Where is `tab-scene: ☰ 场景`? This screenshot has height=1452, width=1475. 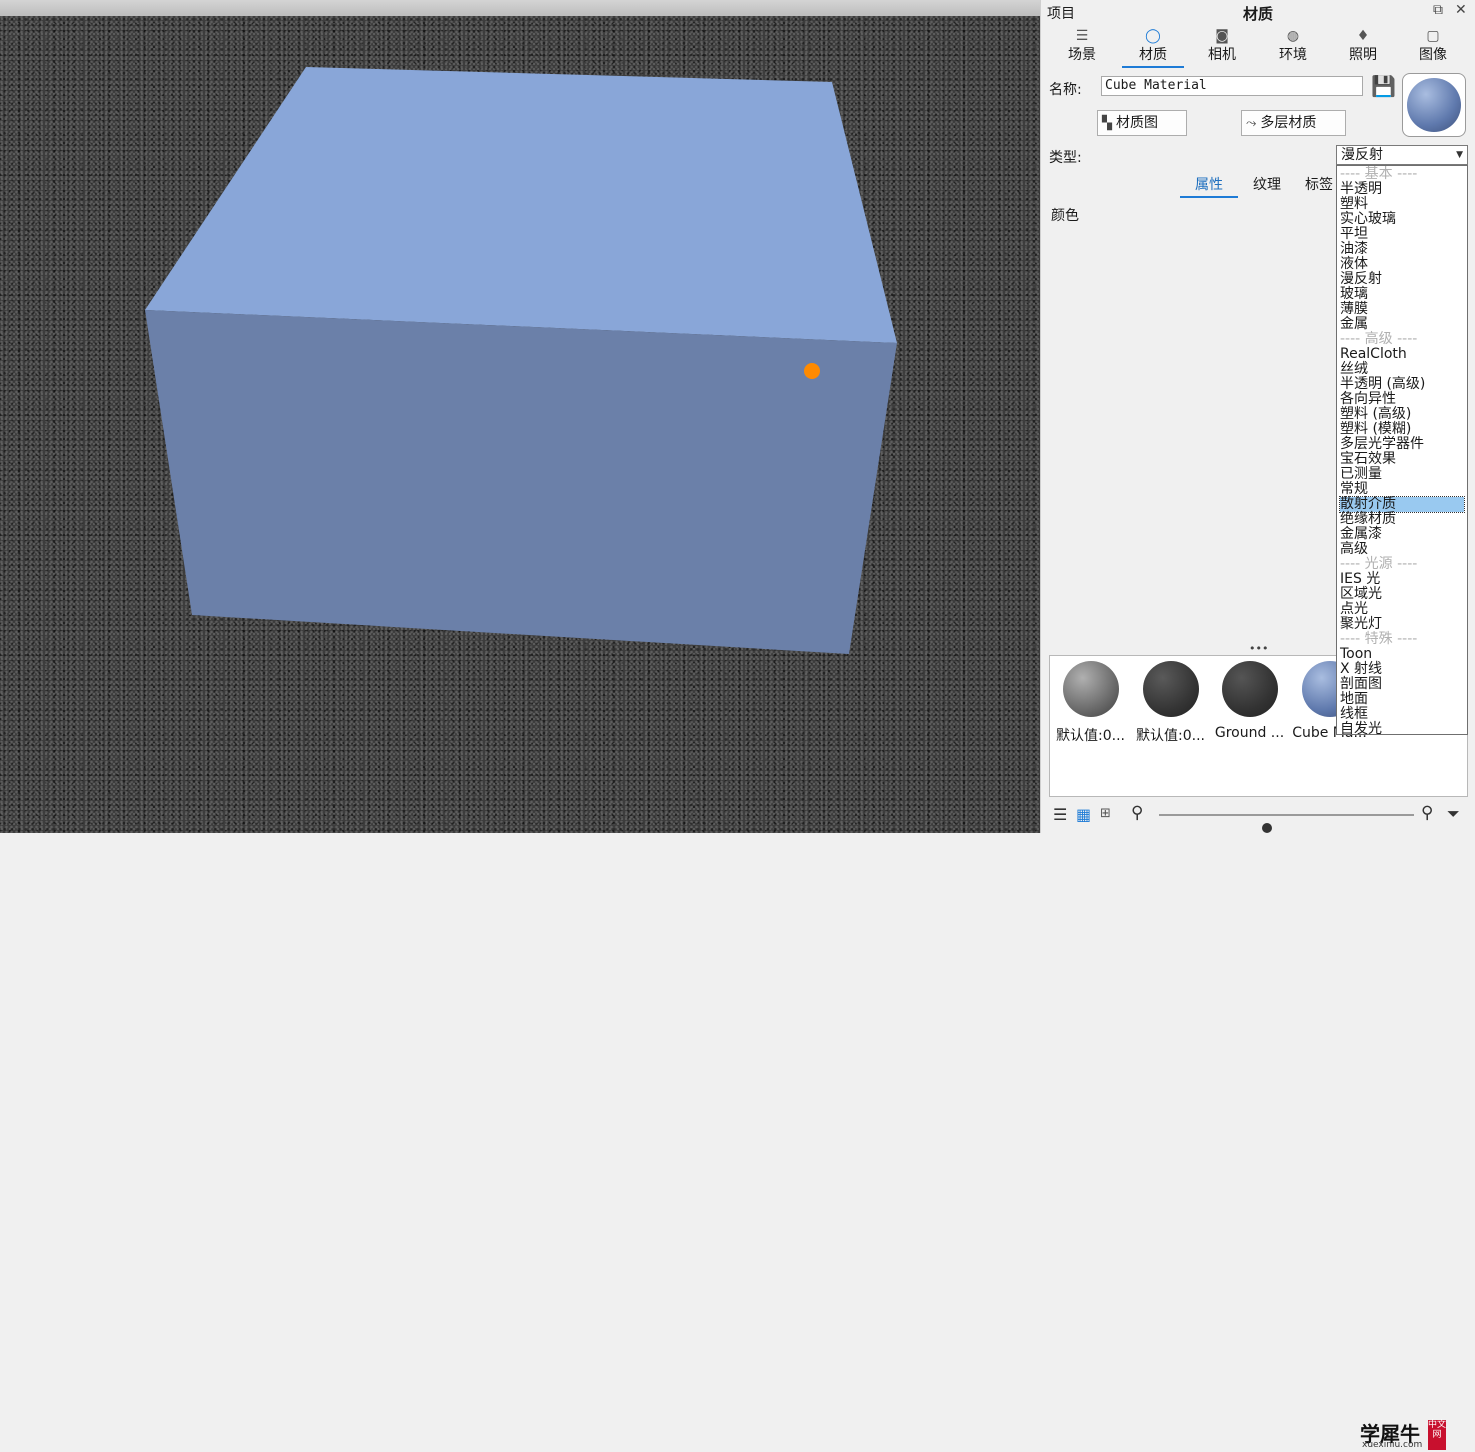 tab-scene: ☰ 场景 is located at coordinates (1082, 47).